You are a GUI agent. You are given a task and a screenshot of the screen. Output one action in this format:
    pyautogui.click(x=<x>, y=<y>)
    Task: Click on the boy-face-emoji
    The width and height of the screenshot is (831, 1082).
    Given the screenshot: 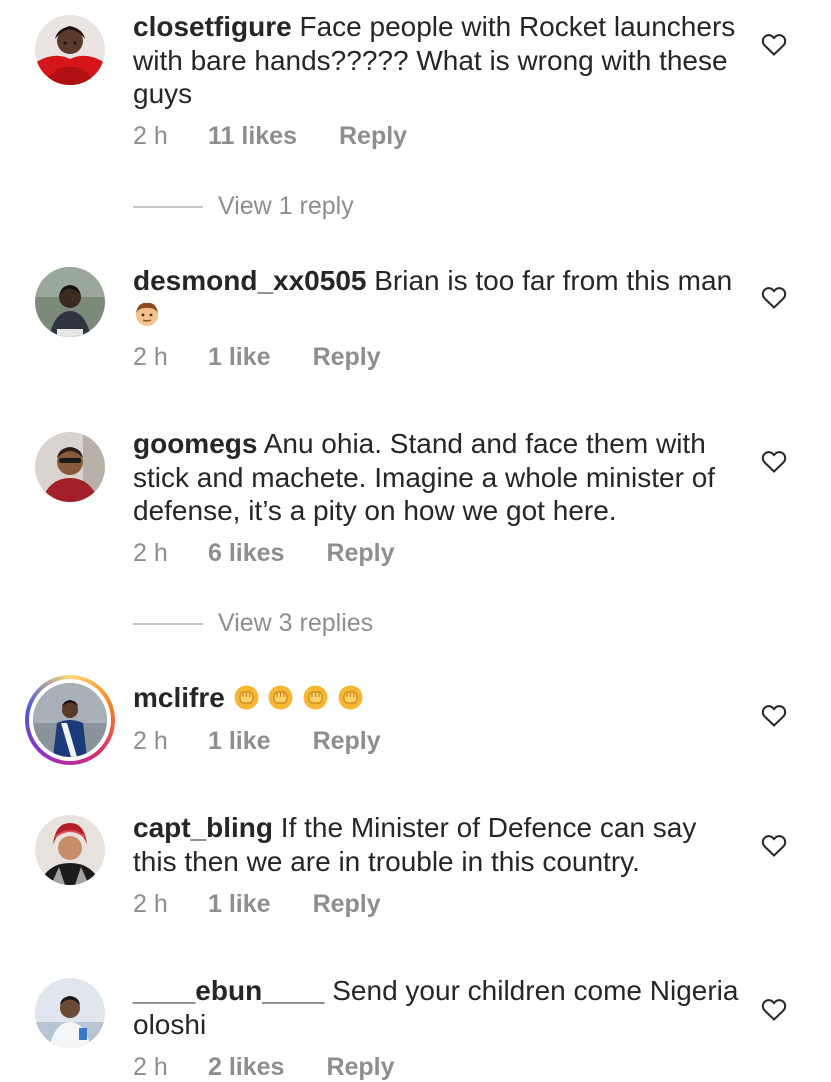 What is the action you would take?
    pyautogui.click(x=147, y=318)
    